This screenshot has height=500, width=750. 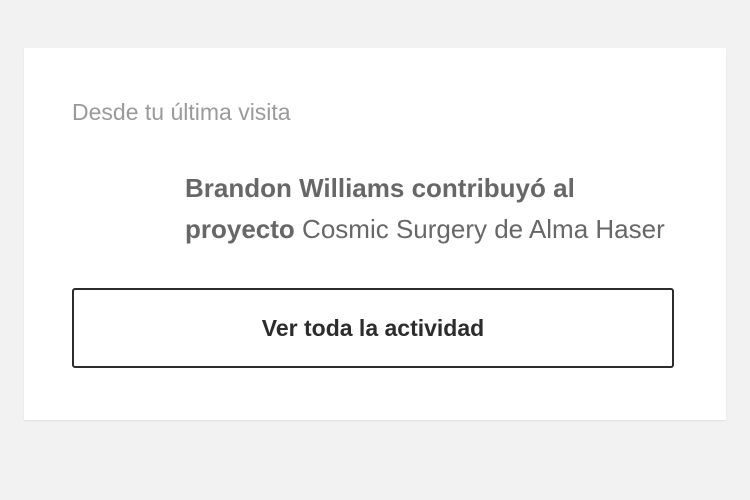 What do you see at coordinates (181, 112) in the screenshot?
I see `section-label: Desde tu última visita` at bounding box center [181, 112].